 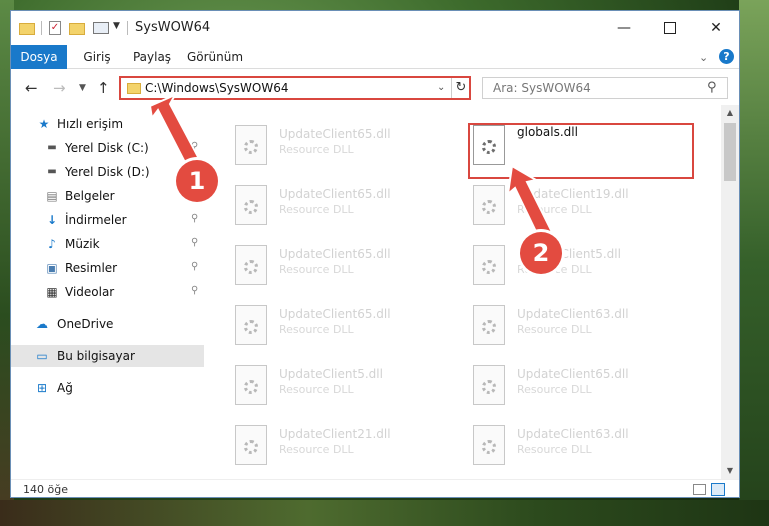 What do you see at coordinates (541, 253) in the screenshot?
I see `callout-step-2: 2` at bounding box center [541, 253].